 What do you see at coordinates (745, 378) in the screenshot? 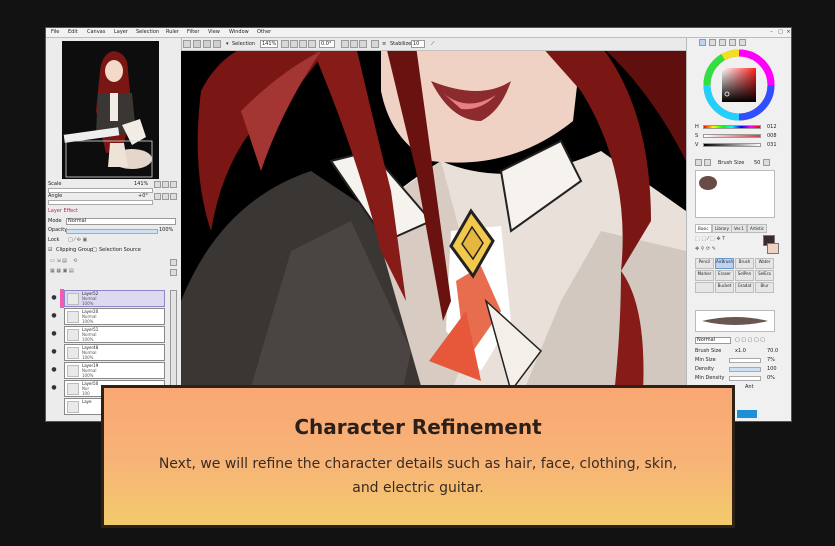
I see `min-density-slider` at bounding box center [745, 378].